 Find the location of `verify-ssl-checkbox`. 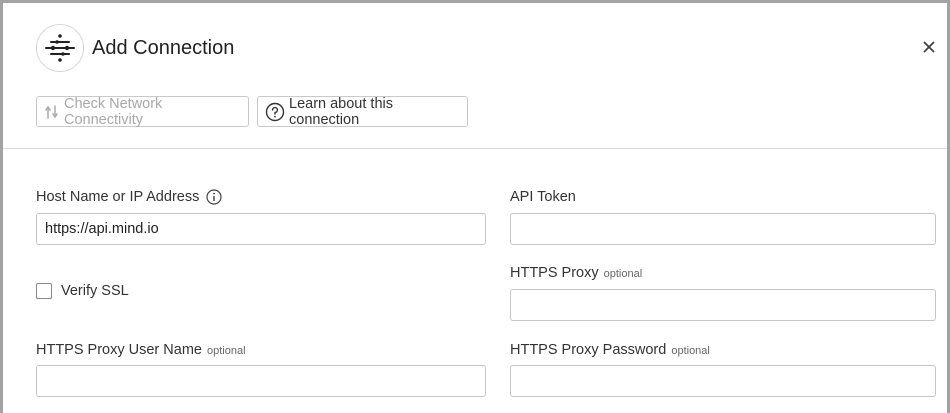

verify-ssl-checkbox is located at coordinates (44, 291).